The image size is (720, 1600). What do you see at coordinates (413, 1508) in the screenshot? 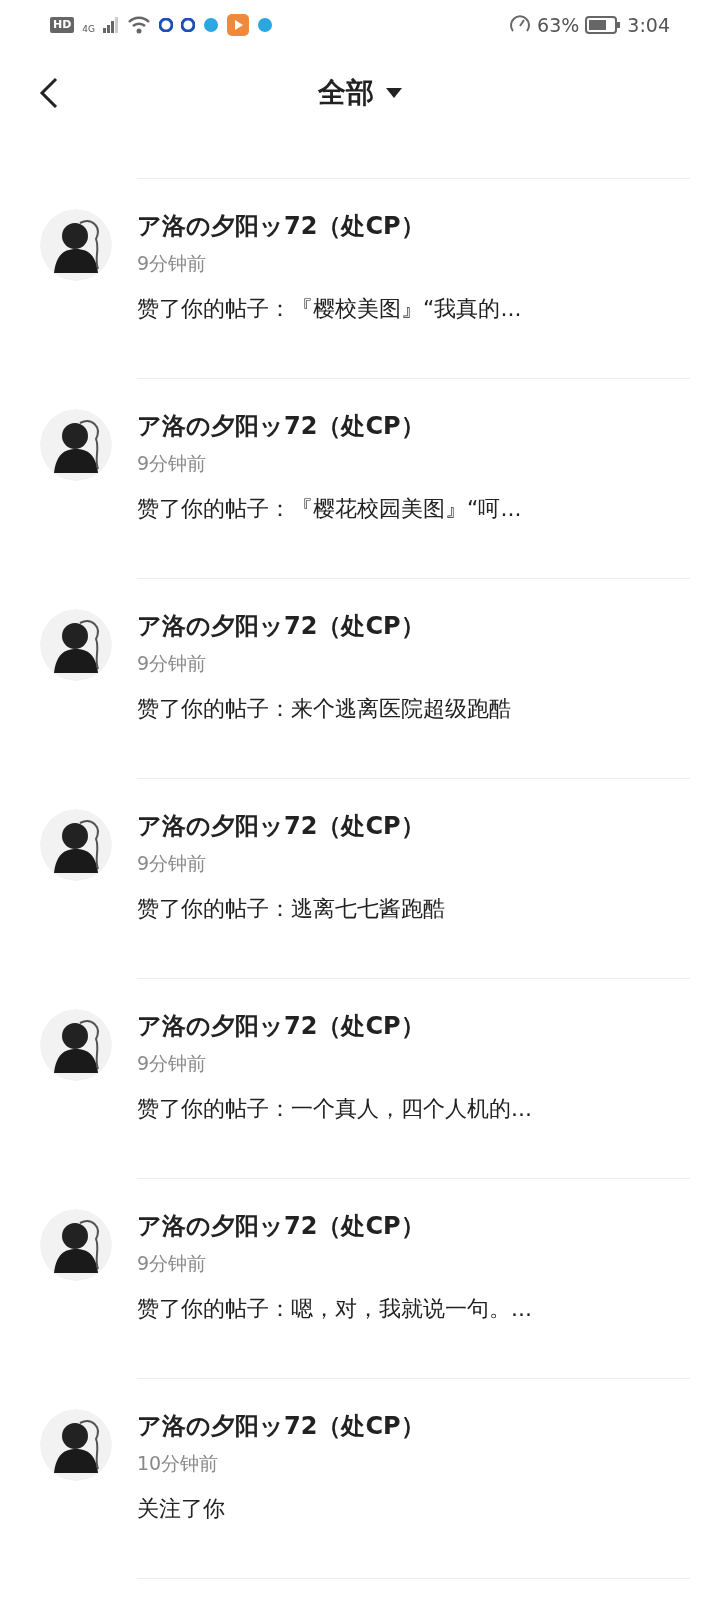
I see `notification-text: 关注了你` at bounding box center [413, 1508].